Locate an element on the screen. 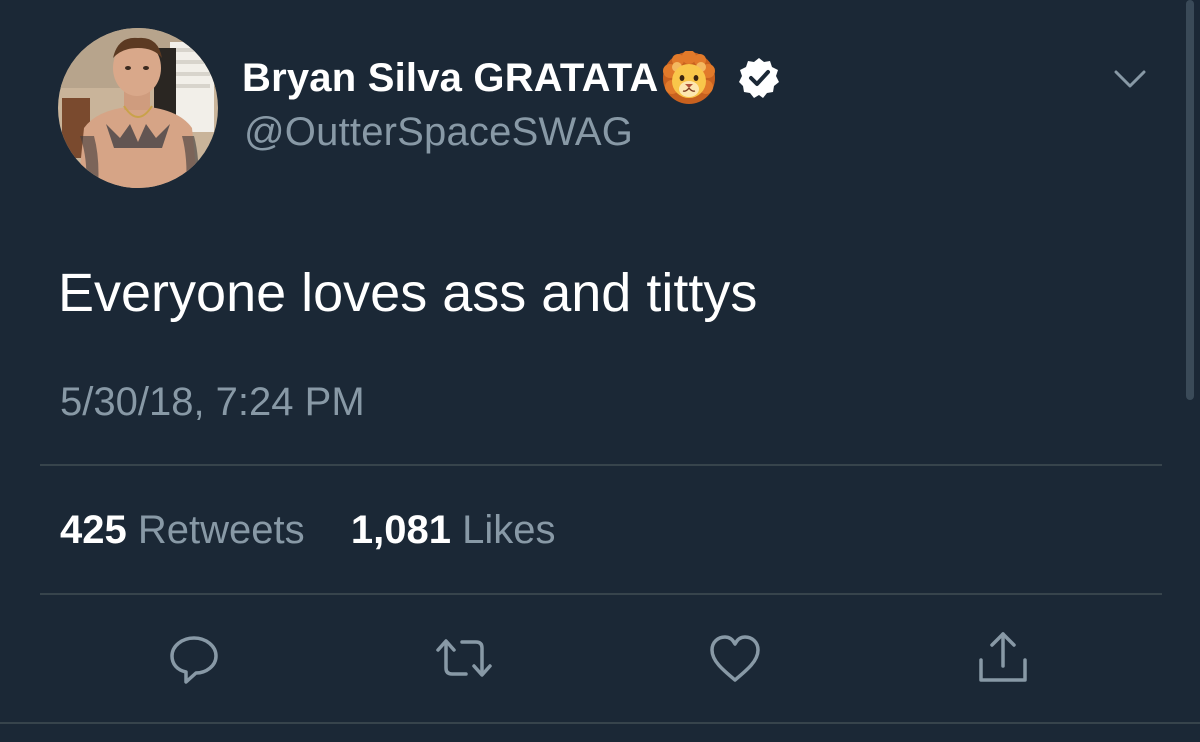 This screenshot has height=742, width=1200. verified-badge-icon is located at coordinates (759, 78).